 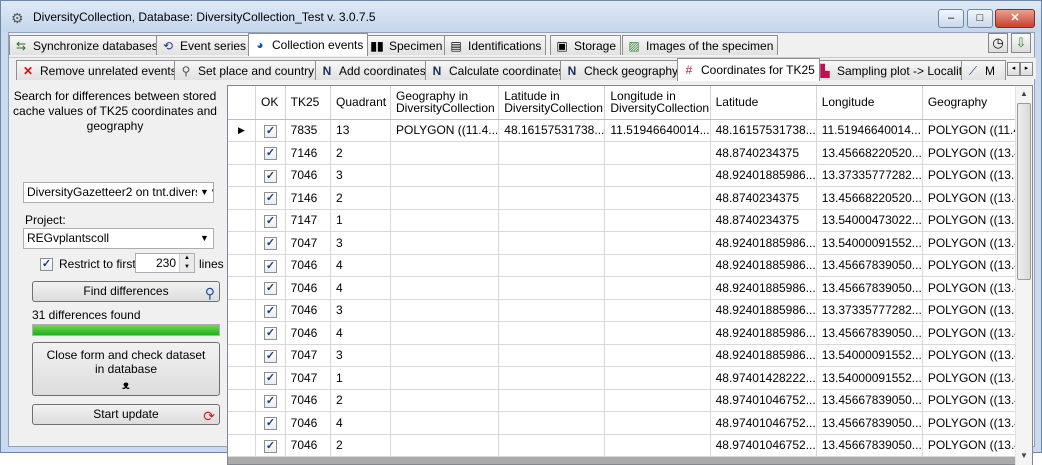 I want to click on spin-down-icon: ▼, so click(x=186, y=267).